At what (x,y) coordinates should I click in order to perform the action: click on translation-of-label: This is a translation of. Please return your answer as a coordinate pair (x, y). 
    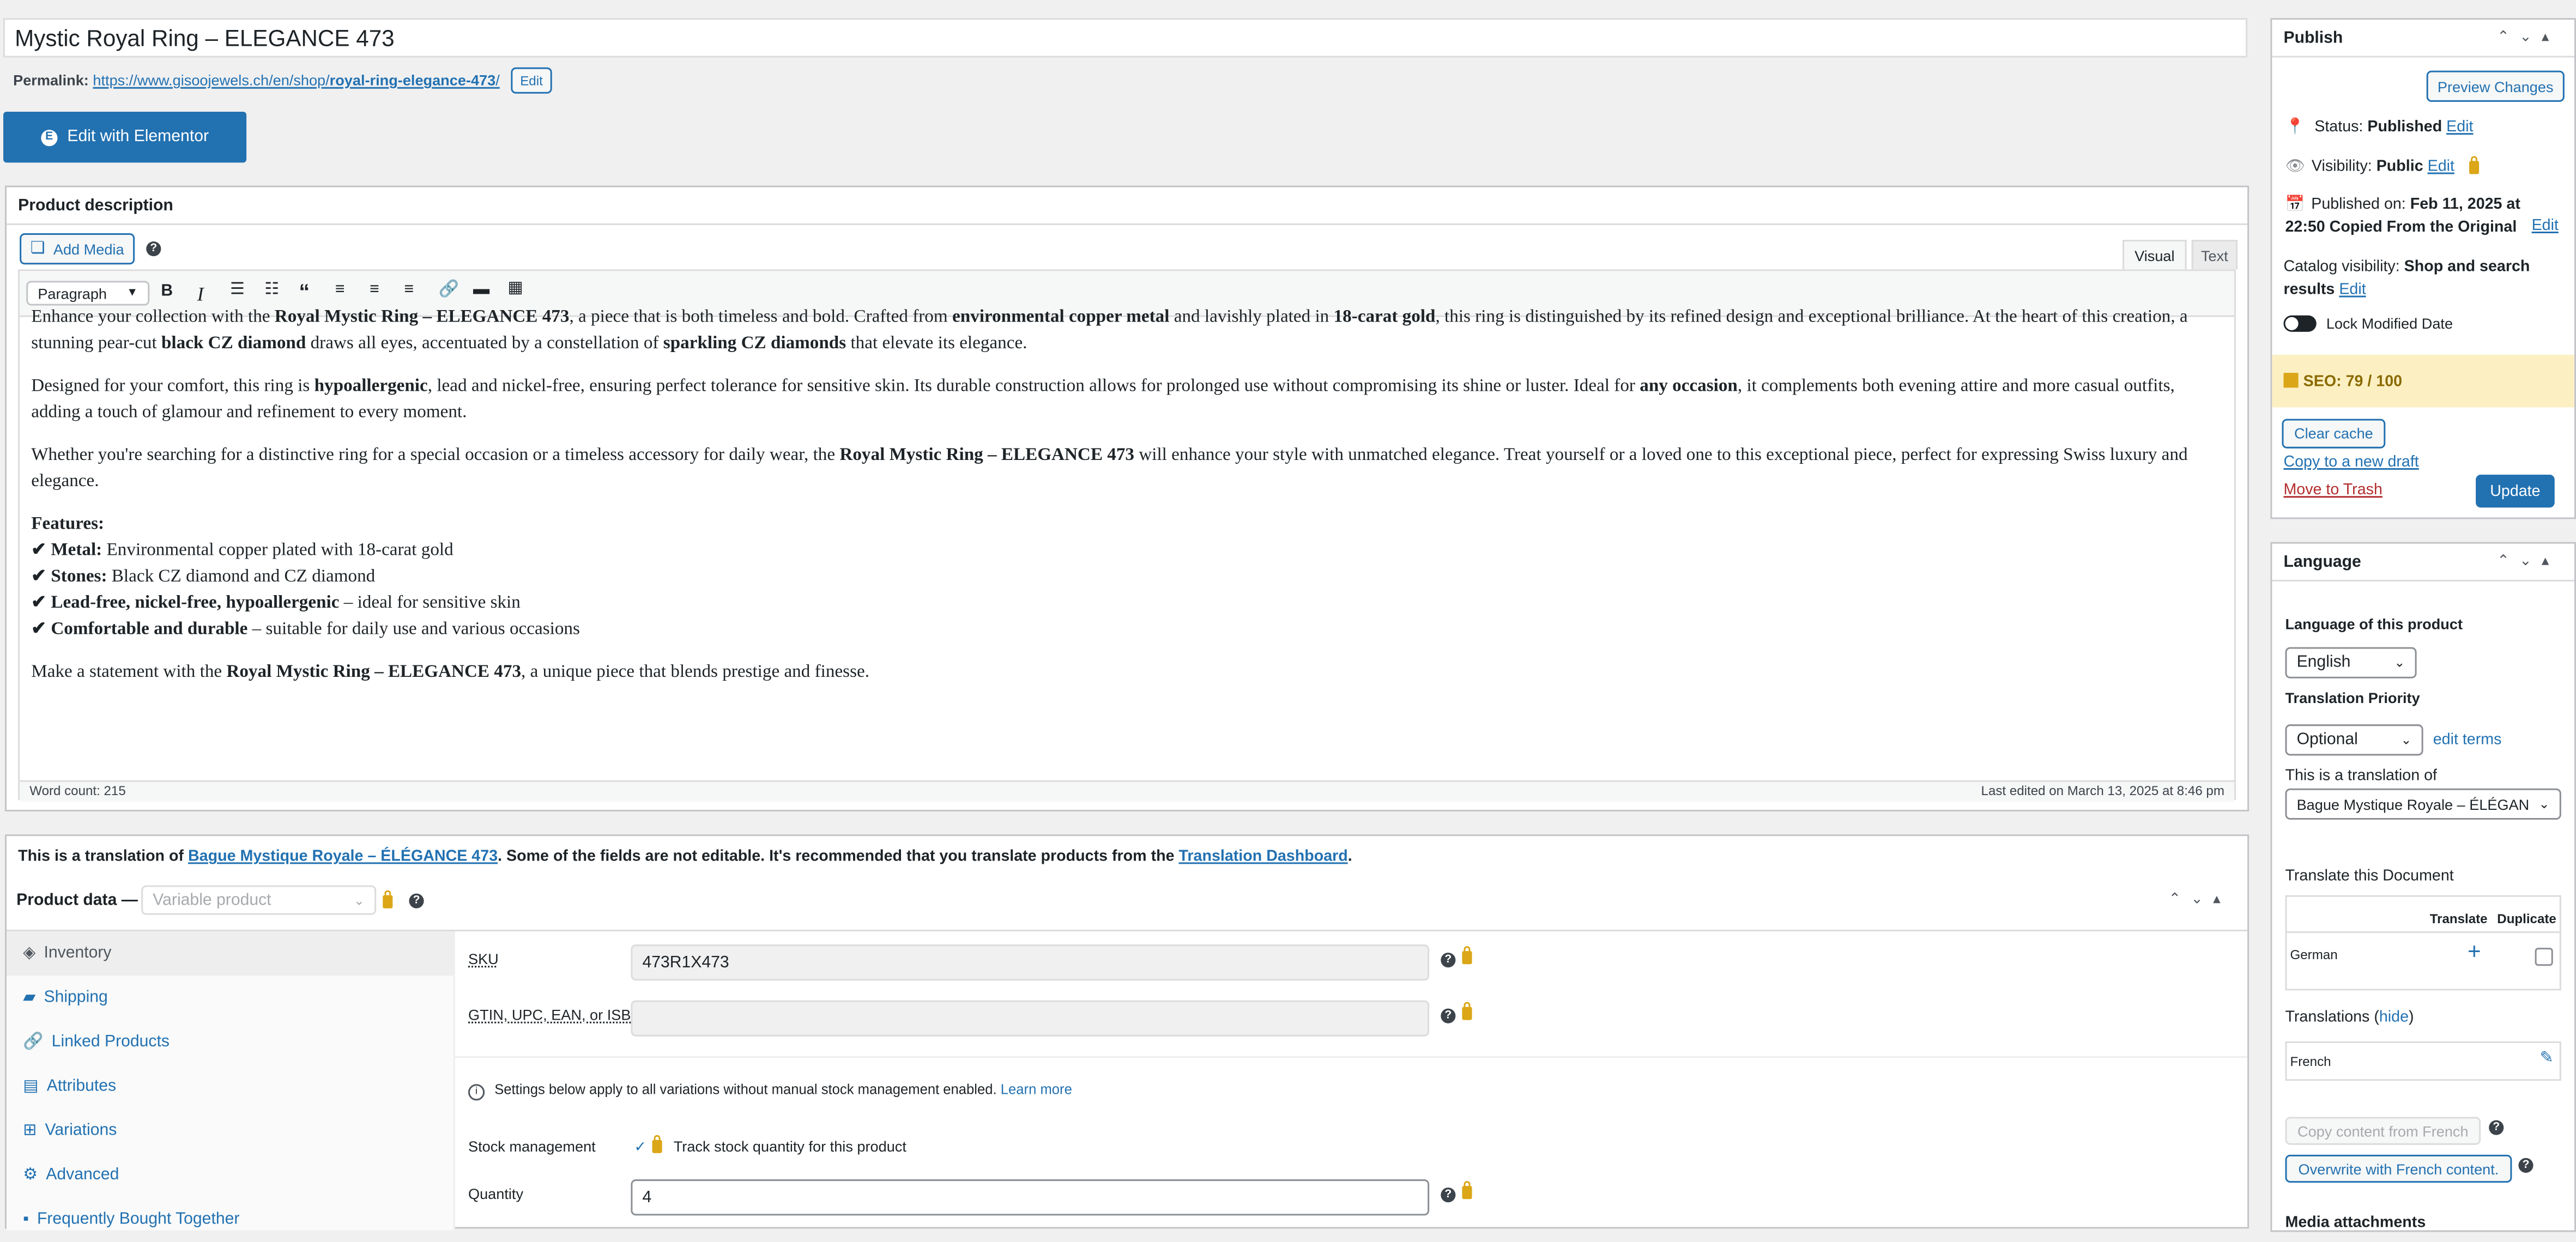
    Looking at the image, I should click on (2361, 776).